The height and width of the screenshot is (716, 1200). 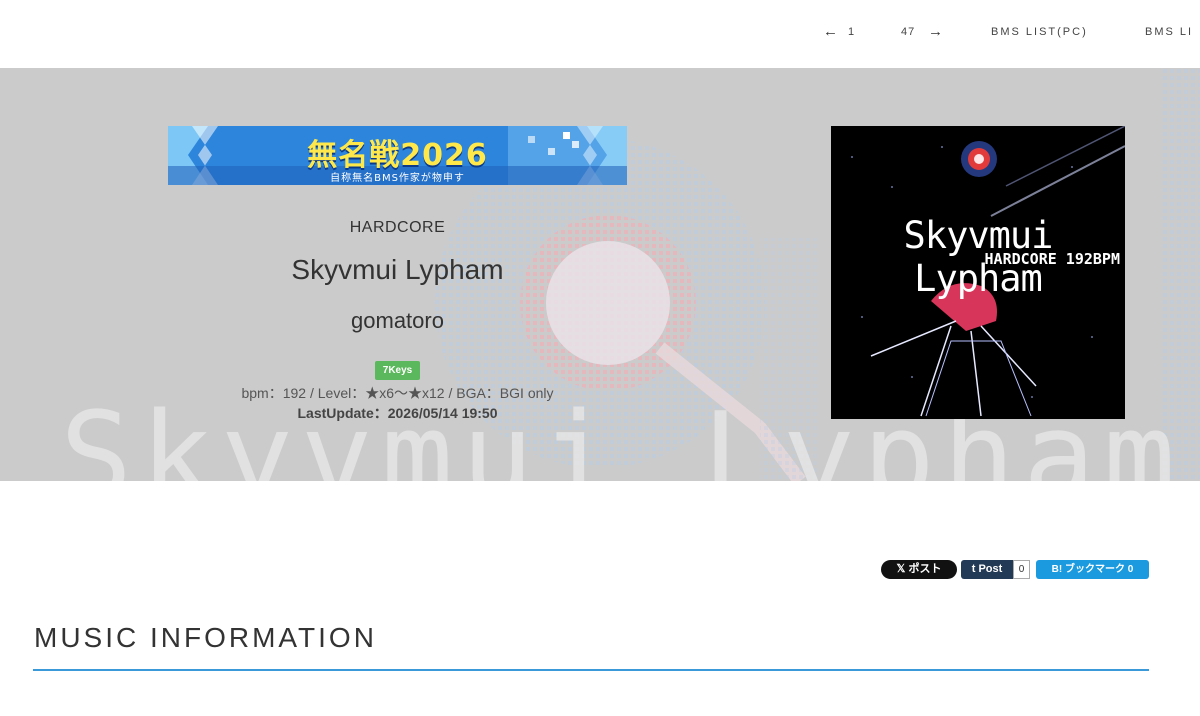 What do you see at coordinates (397, 370) in the screenshot?
I see `keys-badge: 7Keys` at bounding box center [397, 370].